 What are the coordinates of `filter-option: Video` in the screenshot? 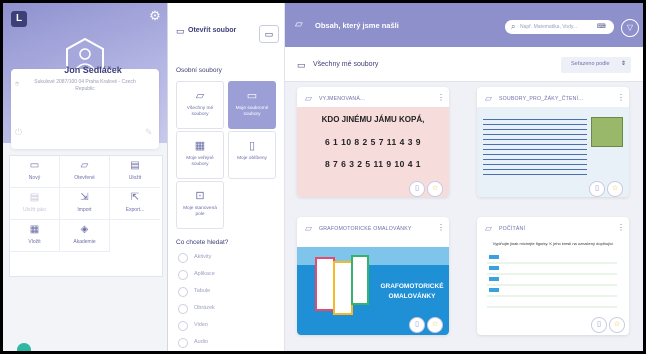 It's located at (226, 326).